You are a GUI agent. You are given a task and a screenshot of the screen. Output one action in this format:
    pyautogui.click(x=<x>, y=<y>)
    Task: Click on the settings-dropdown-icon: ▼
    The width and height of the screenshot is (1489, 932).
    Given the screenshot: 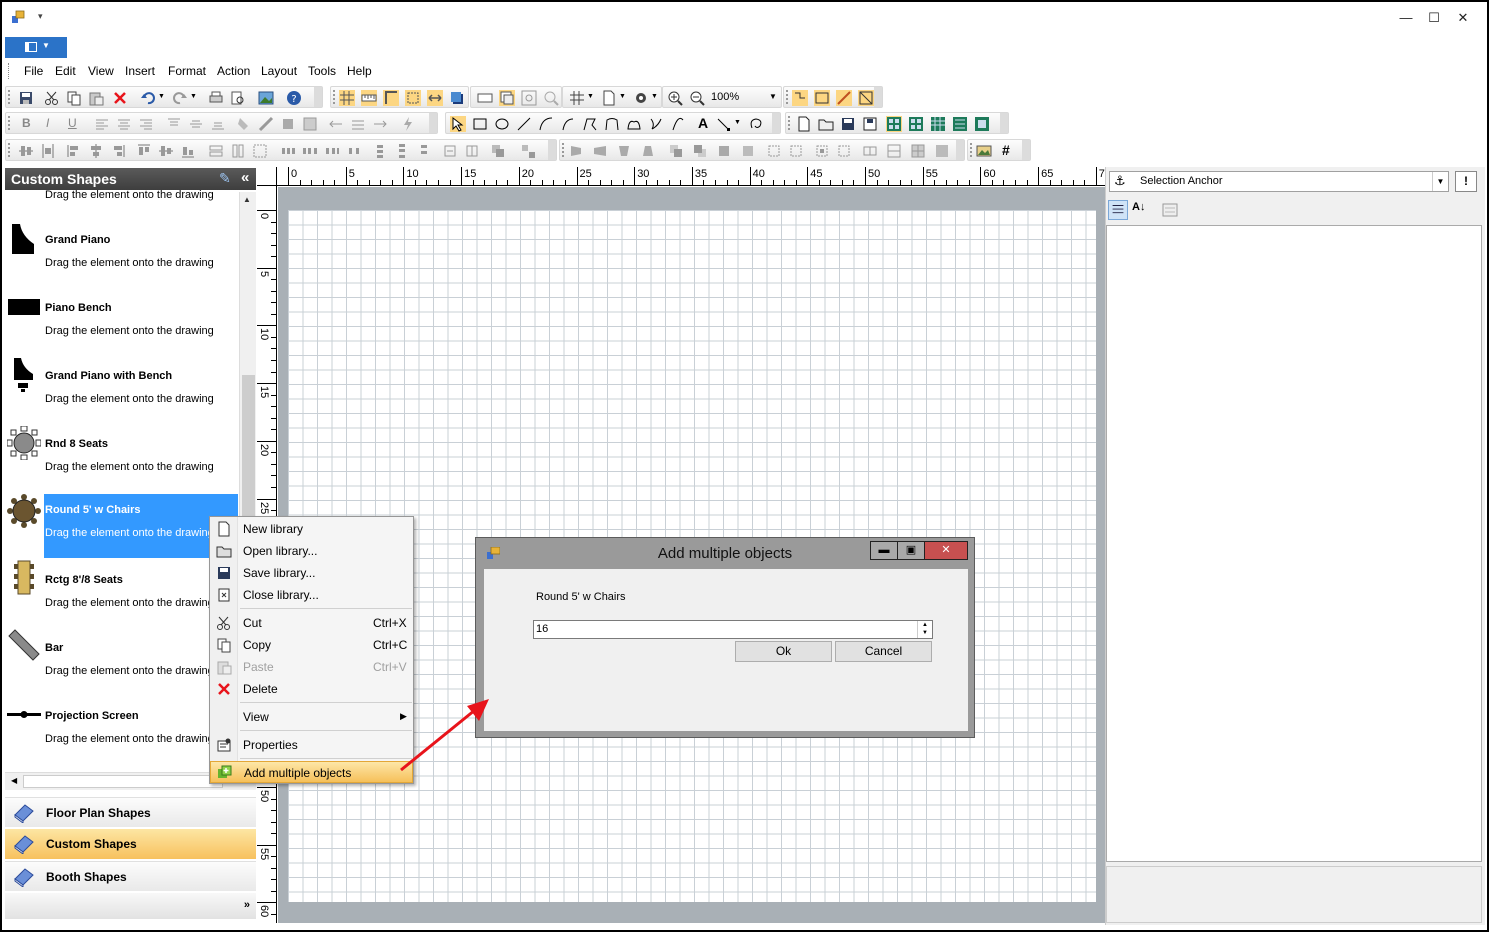 What is the action you would take?
    pyautogui.click(x=654, y=96)
    